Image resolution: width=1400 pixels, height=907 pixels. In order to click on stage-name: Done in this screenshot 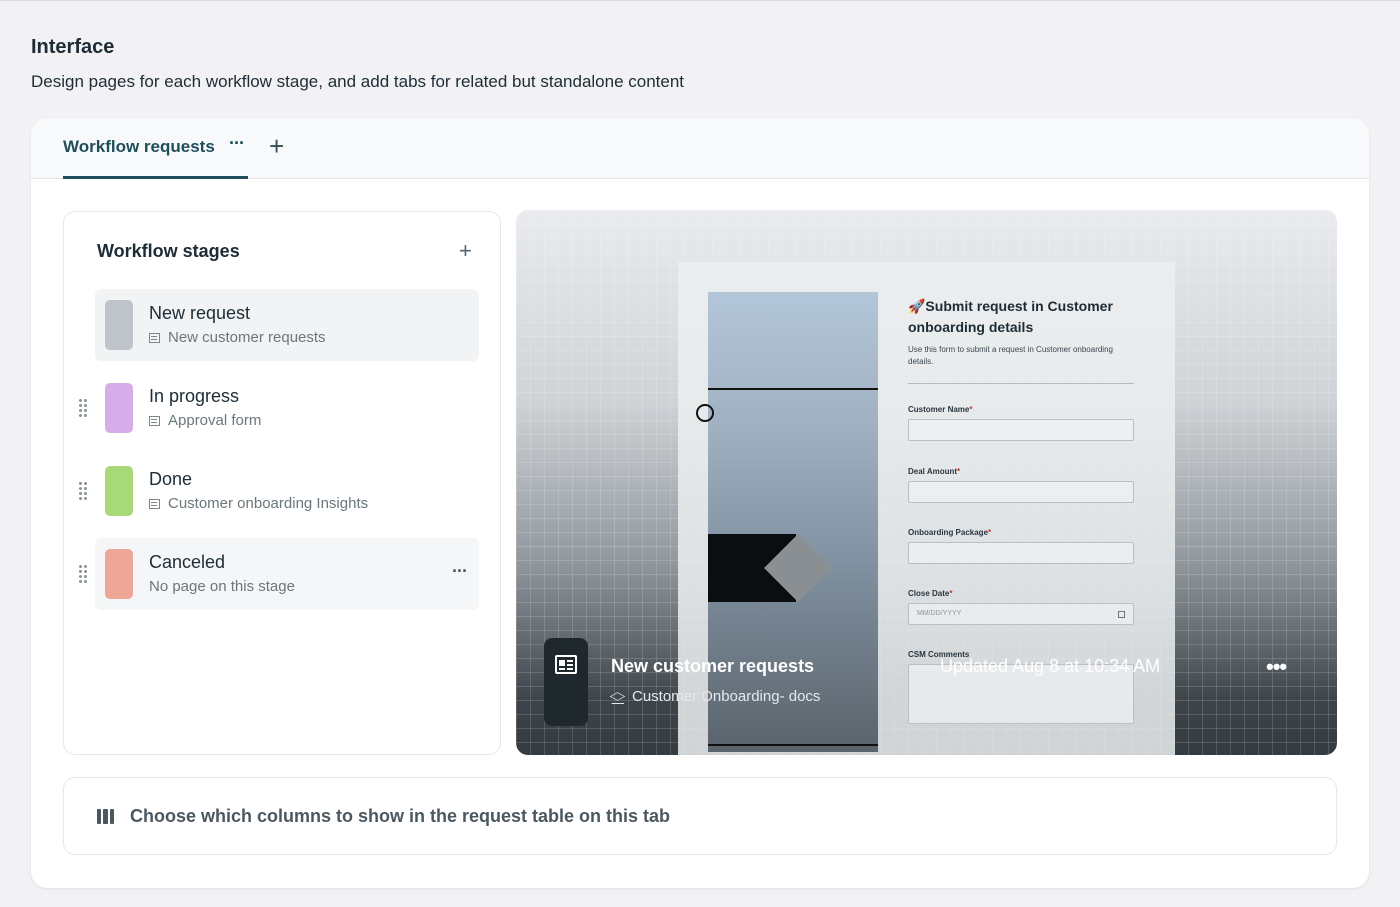, I will do `click(171, 479)`.